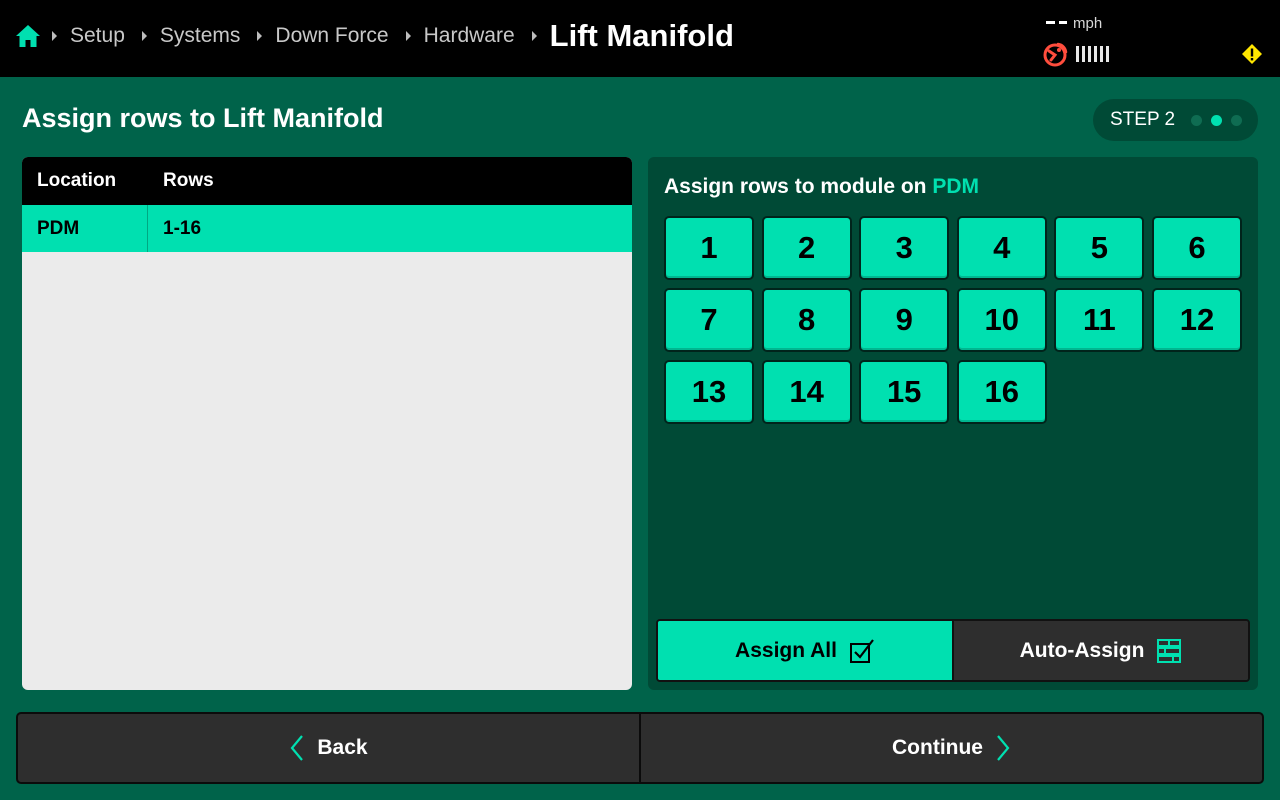 The image size is (1280, 800). What do you see at coordinates (182, 228) in the screenshot?
I see `cell-rows: 1-16` at bounding box center [182, 228].